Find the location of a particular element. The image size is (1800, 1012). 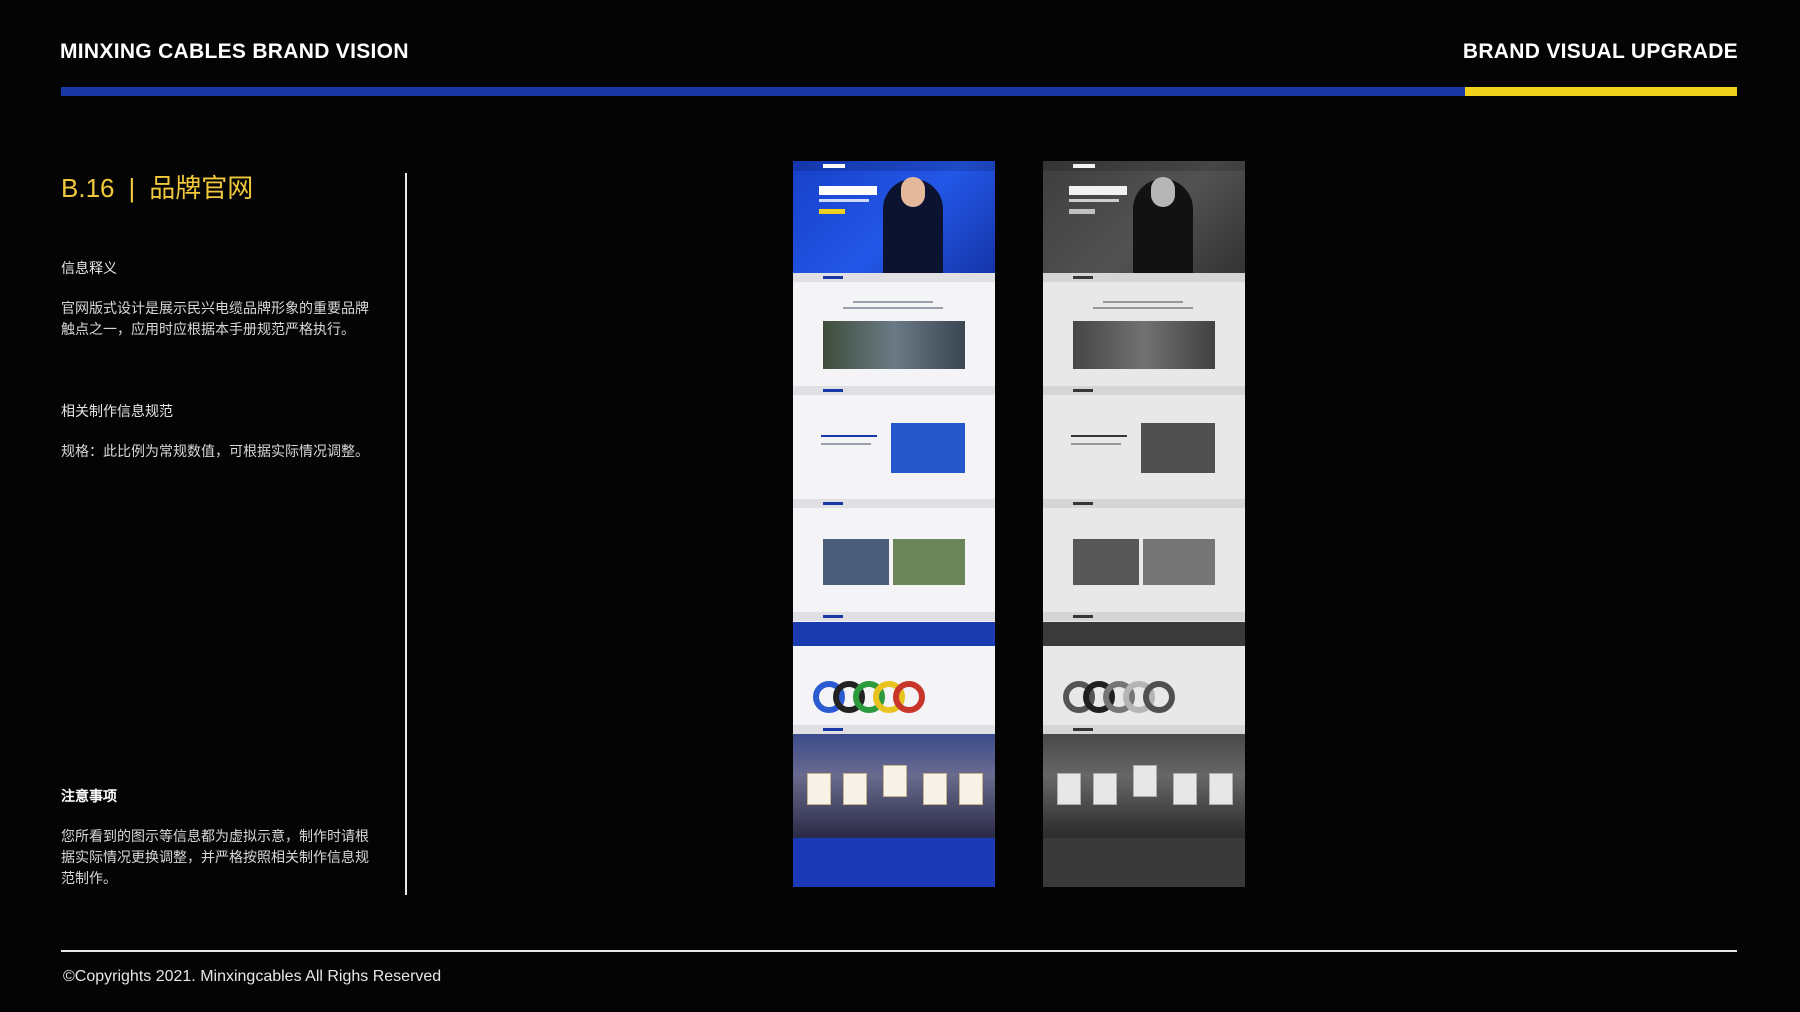

website-mockup-color is located at coordinates (894, 524).